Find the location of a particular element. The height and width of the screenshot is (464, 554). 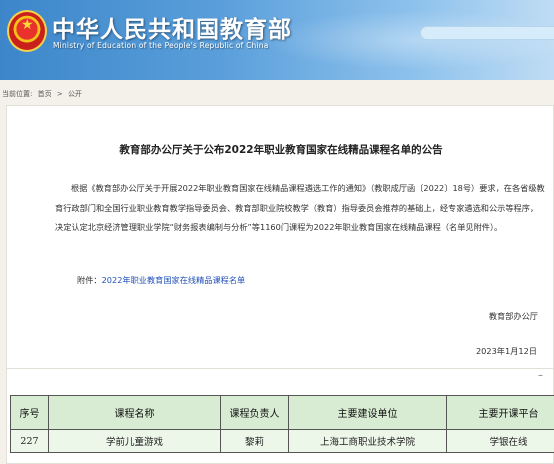

attachment-link: 2022年职业教育国家在线精品课程名单 is located at coordinates (174, 280).